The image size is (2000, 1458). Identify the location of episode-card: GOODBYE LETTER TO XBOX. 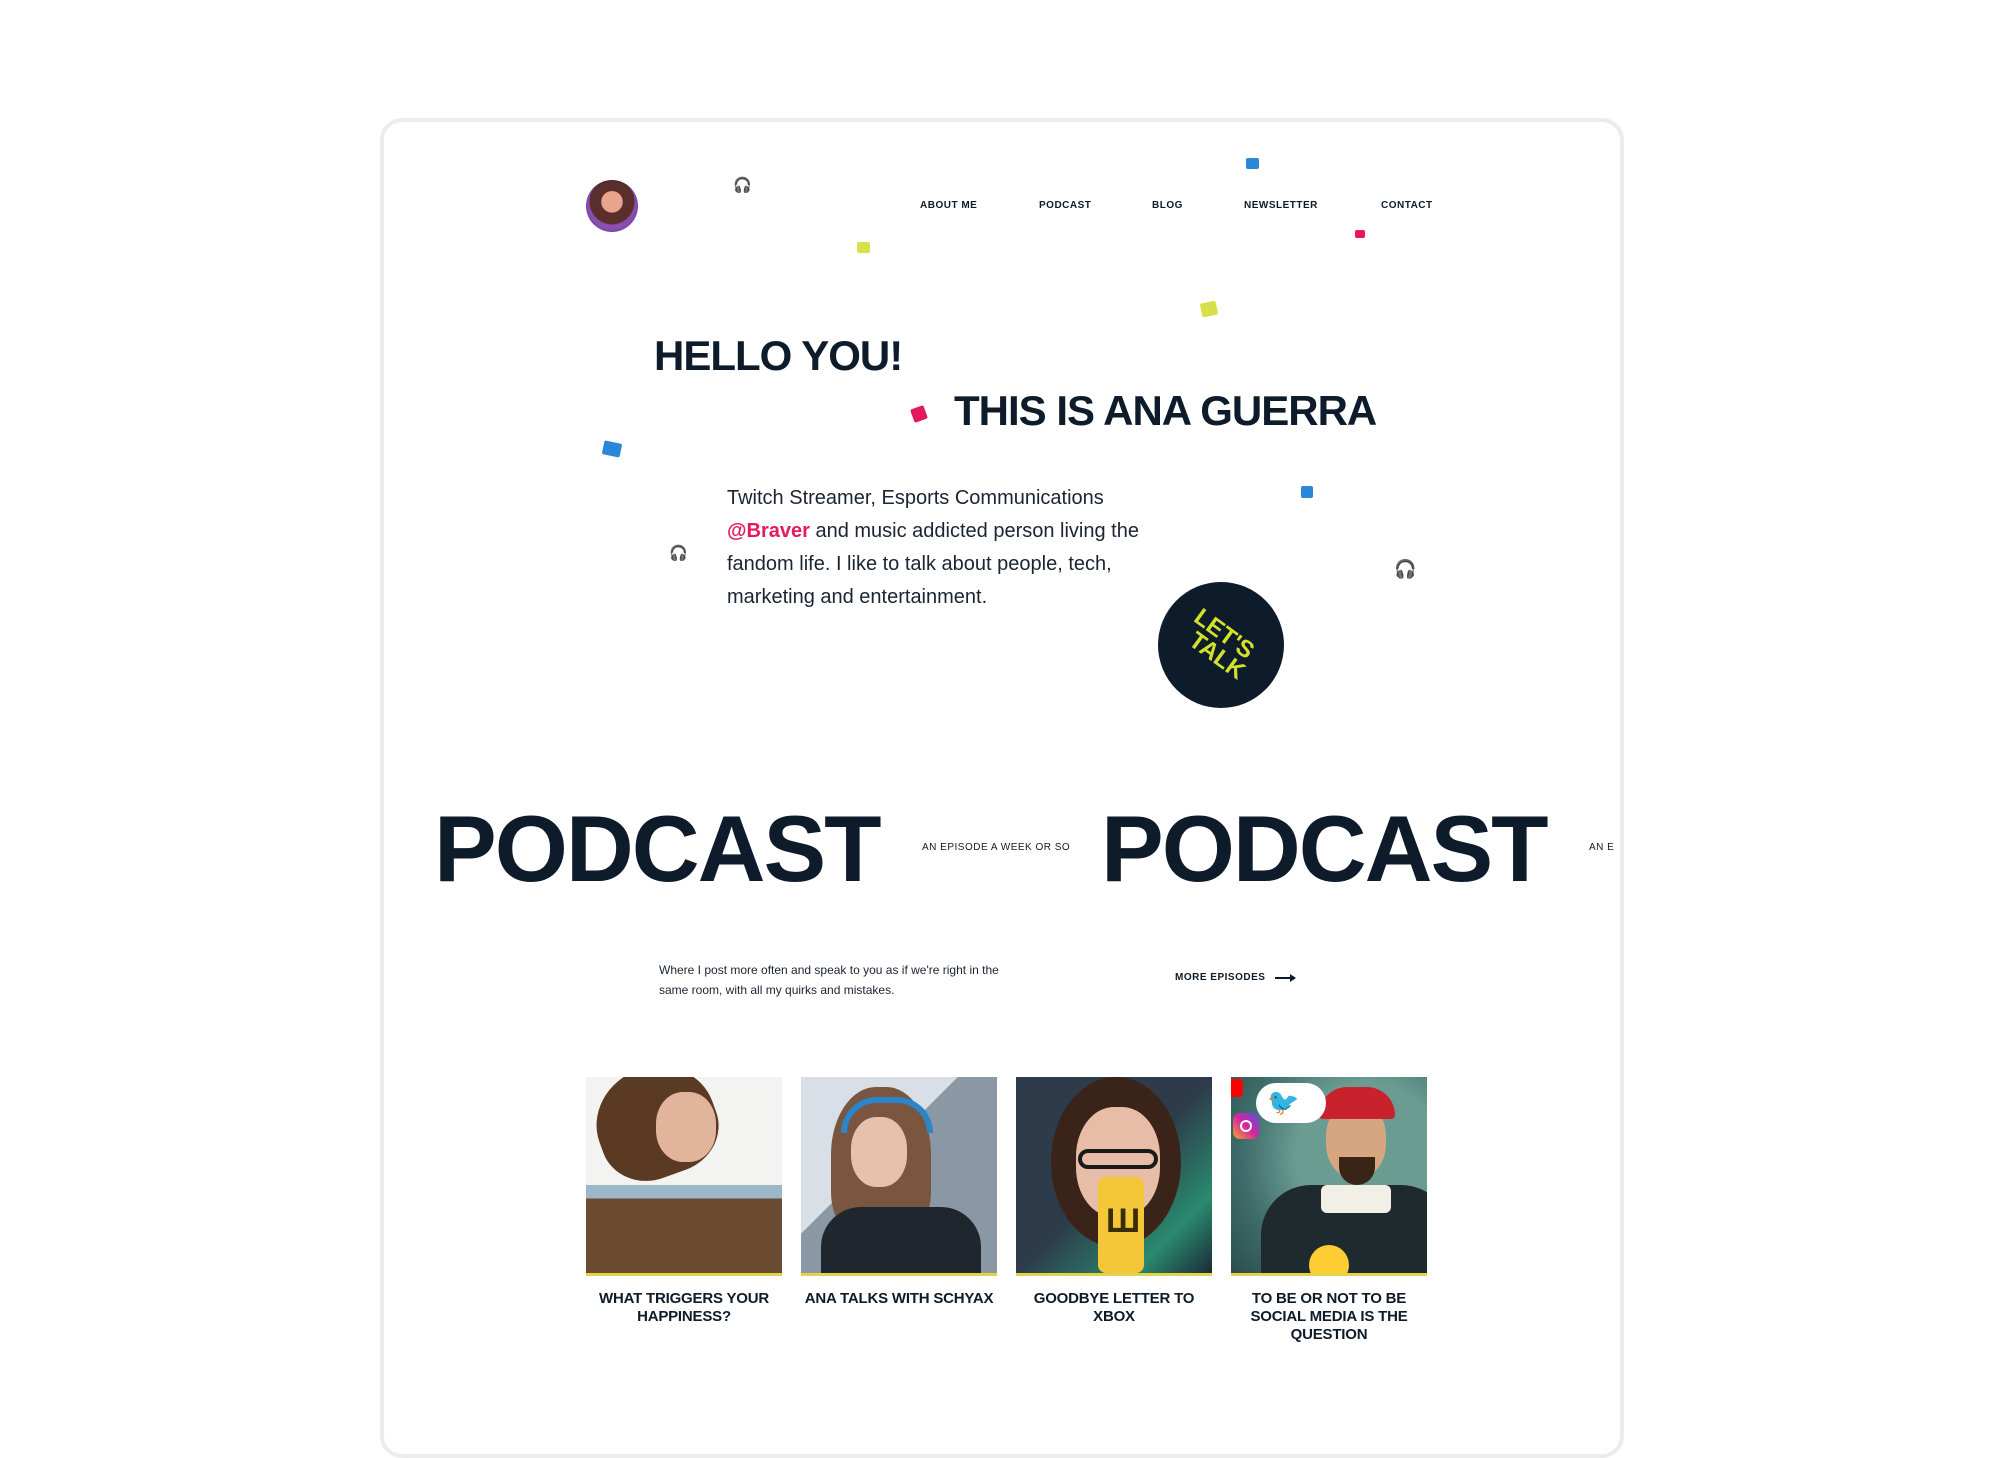
(1114, 1201).